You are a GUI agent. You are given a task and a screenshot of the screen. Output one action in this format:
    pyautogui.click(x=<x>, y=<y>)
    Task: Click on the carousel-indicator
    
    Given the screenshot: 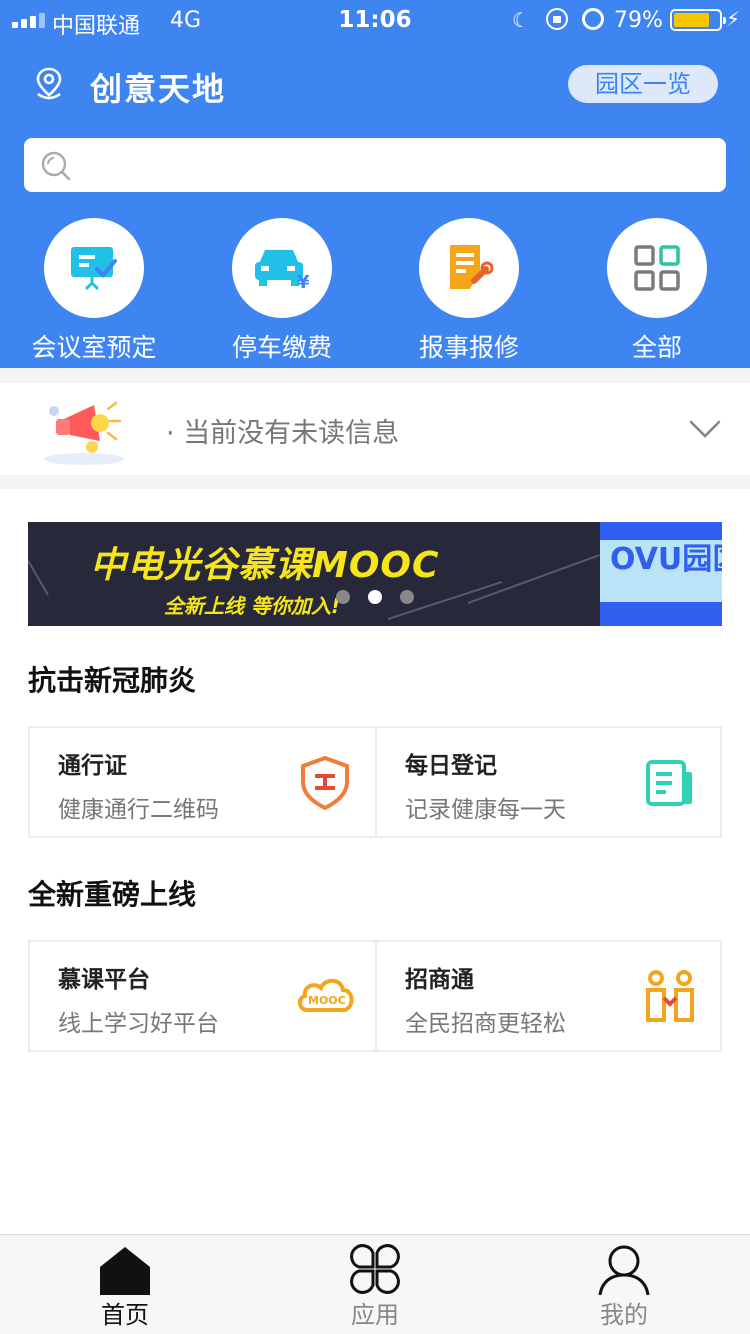 What is the action you would take?
    pyautogui.click(x=375, y=597)
    